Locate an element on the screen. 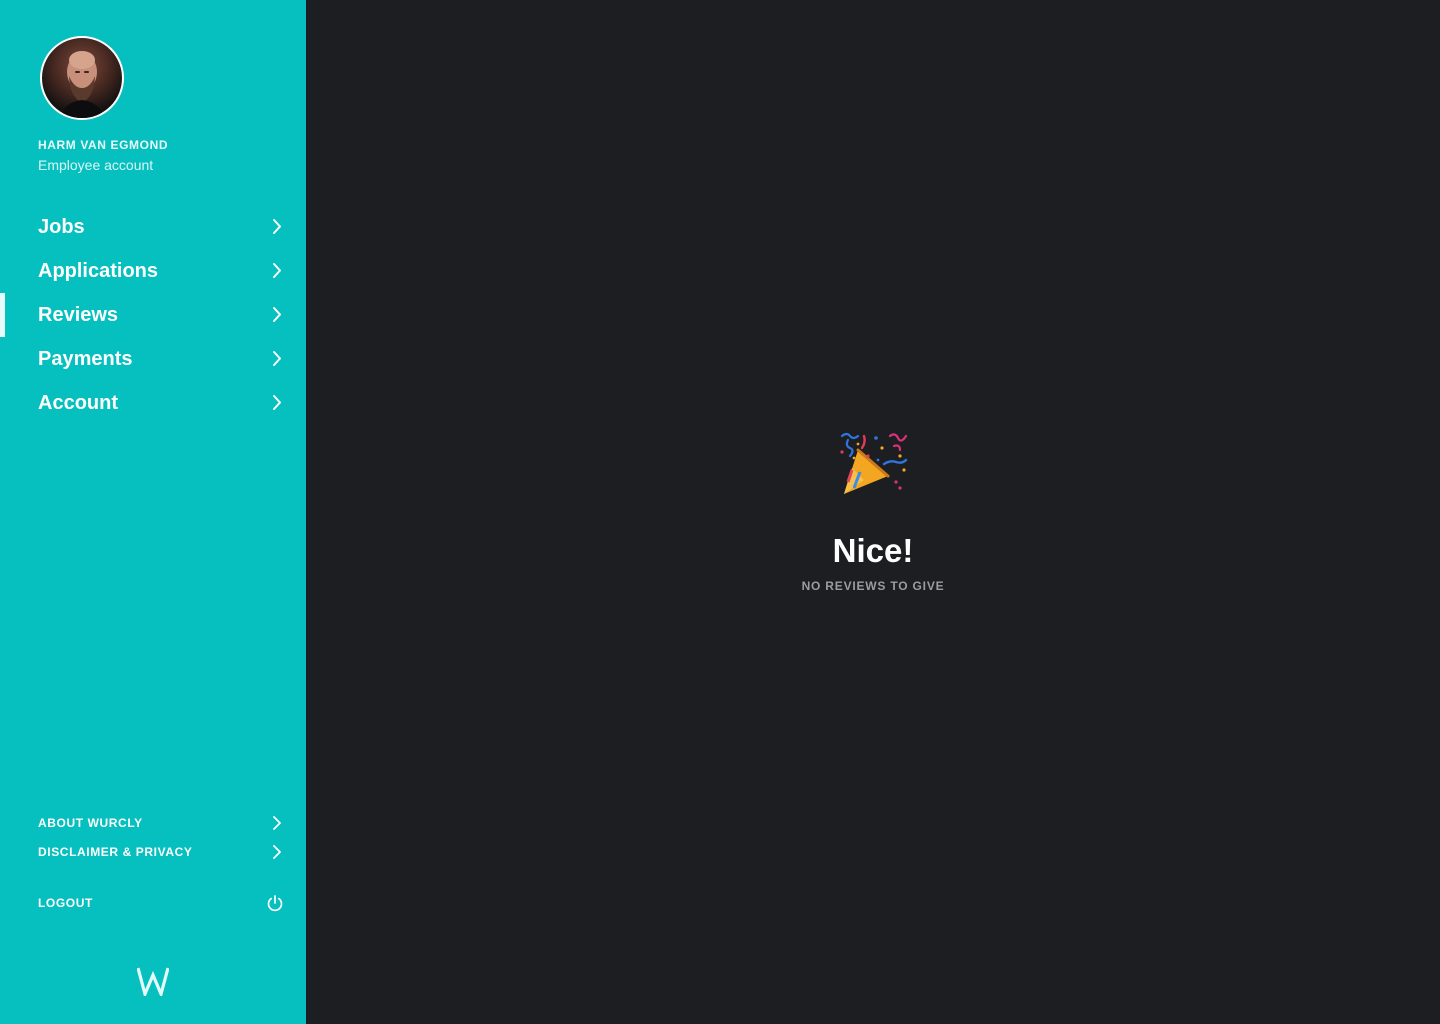 Image resolution: width=1440 pixels, height=1024 pixels. empty-state-title: Nice! is located at coordinates (873, 550).